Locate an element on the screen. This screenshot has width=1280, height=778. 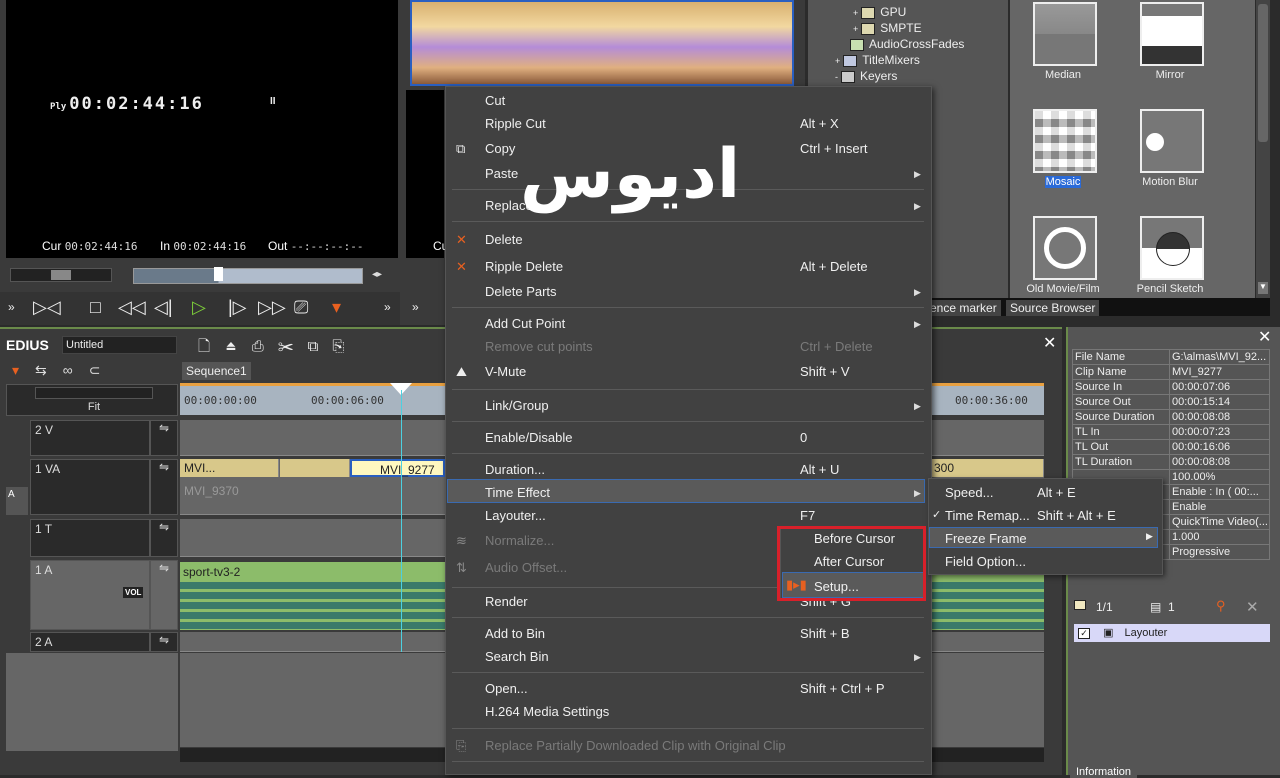
menu-item-delete-parts: Delete Parts is located at coordinates (521, 291).